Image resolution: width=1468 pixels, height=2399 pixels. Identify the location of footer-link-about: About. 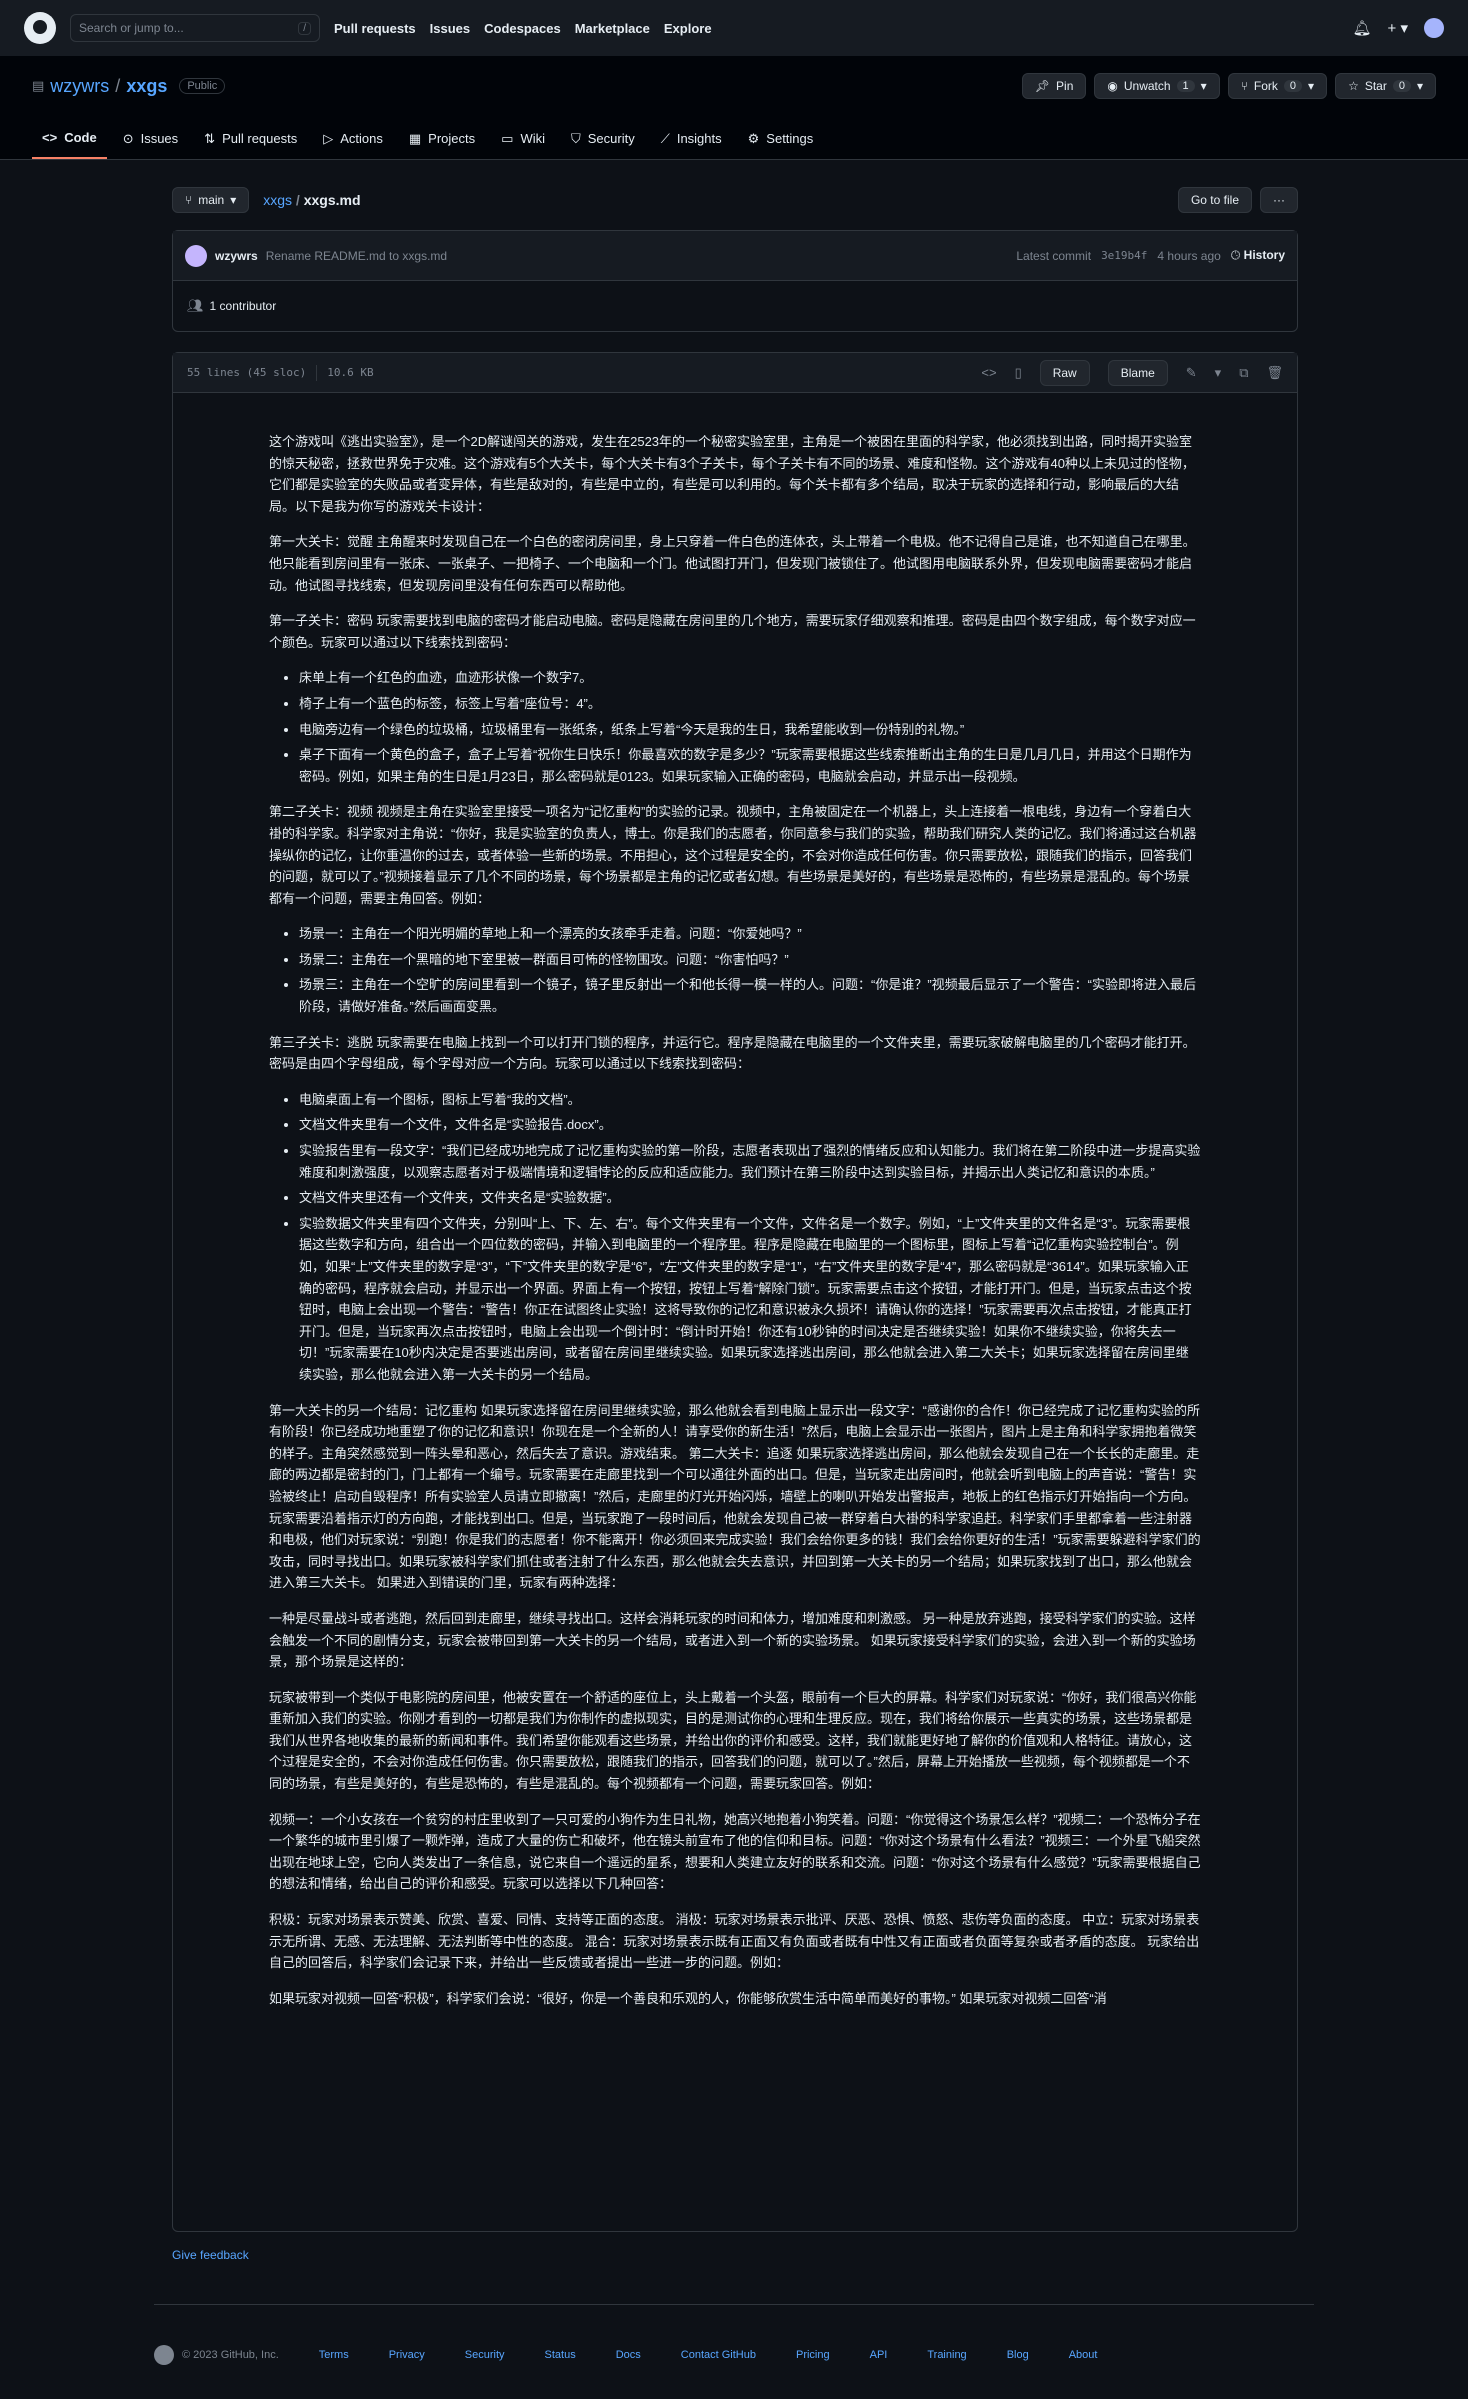
(1083, 2355).